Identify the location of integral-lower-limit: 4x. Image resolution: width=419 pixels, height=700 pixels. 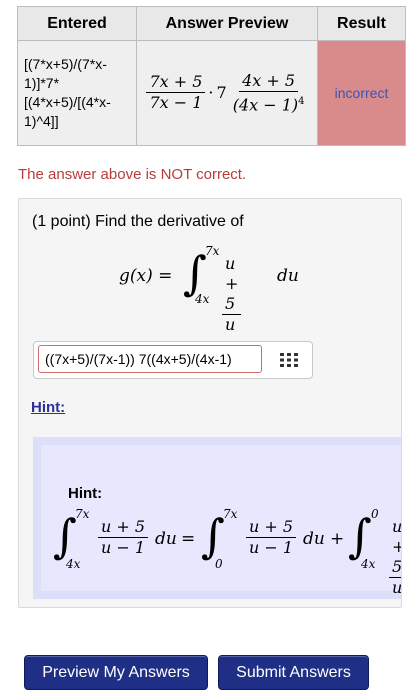
(202, 299).